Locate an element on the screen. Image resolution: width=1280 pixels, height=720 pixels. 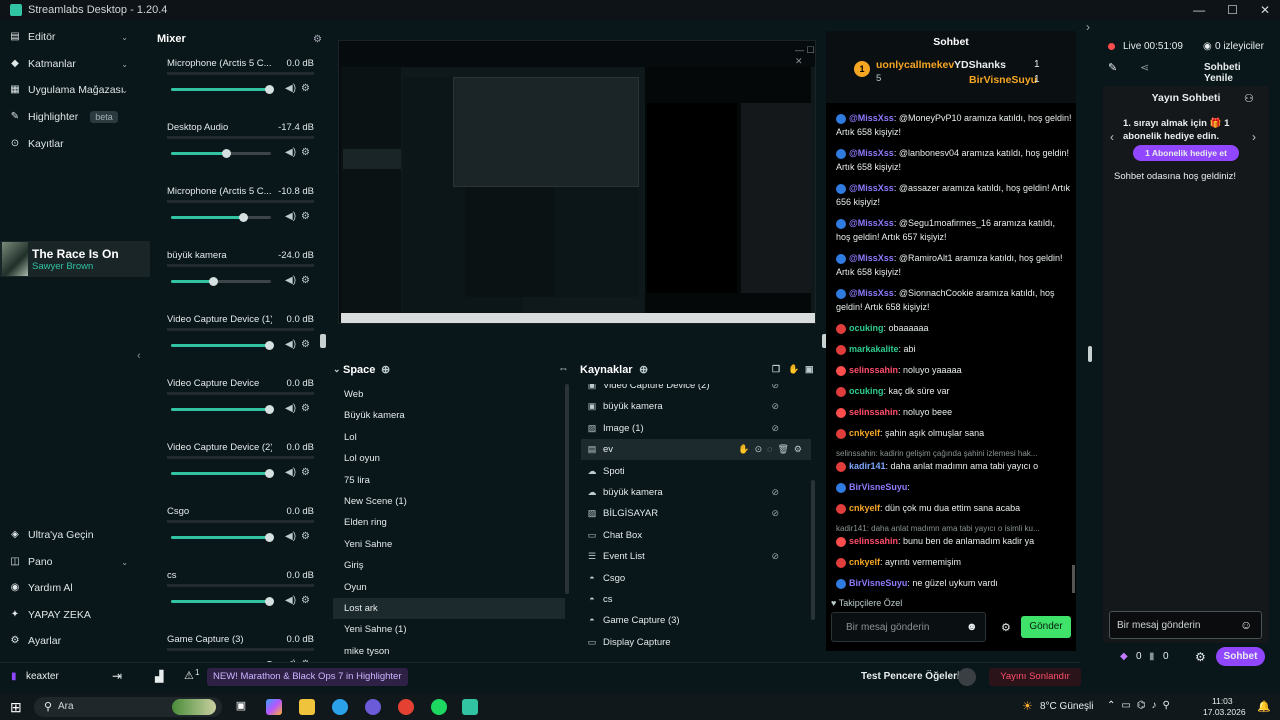
source-item: ▨ BİLGİSAYAR ⊘ is located at coordinates (696, 513).